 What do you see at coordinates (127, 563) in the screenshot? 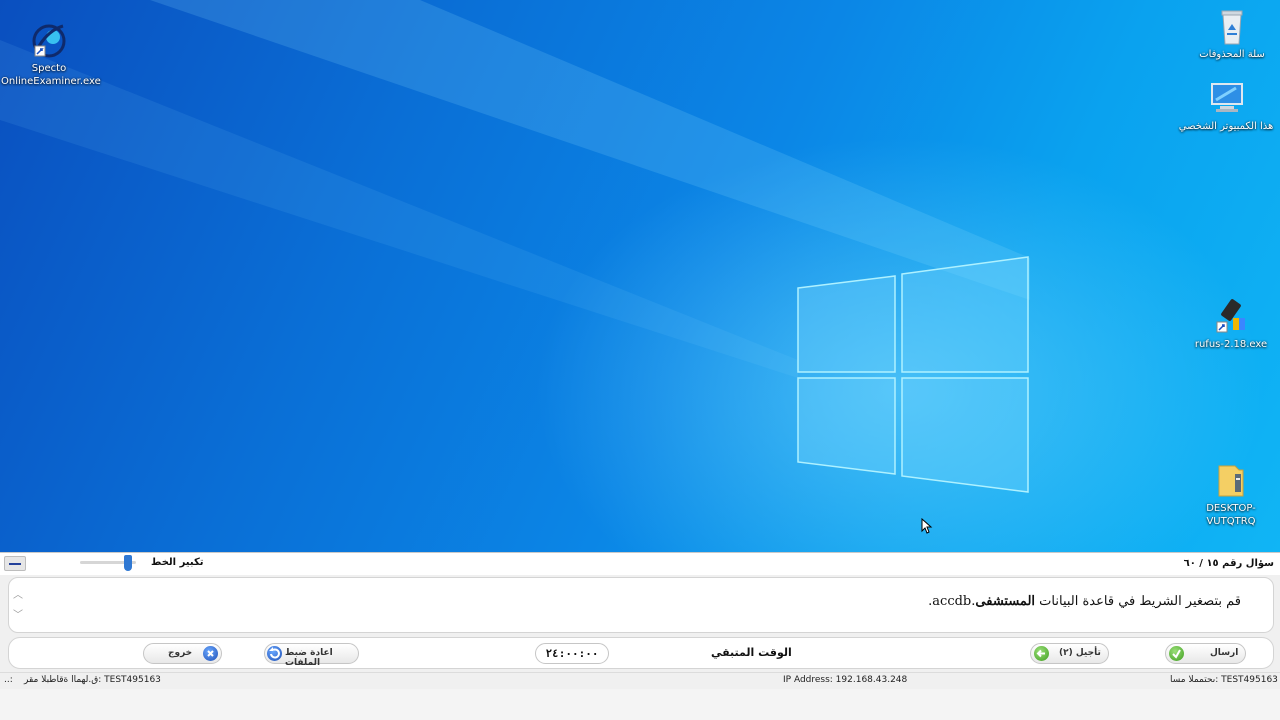
I see `font-zoom-thumb` at bounding box center [127, 563].